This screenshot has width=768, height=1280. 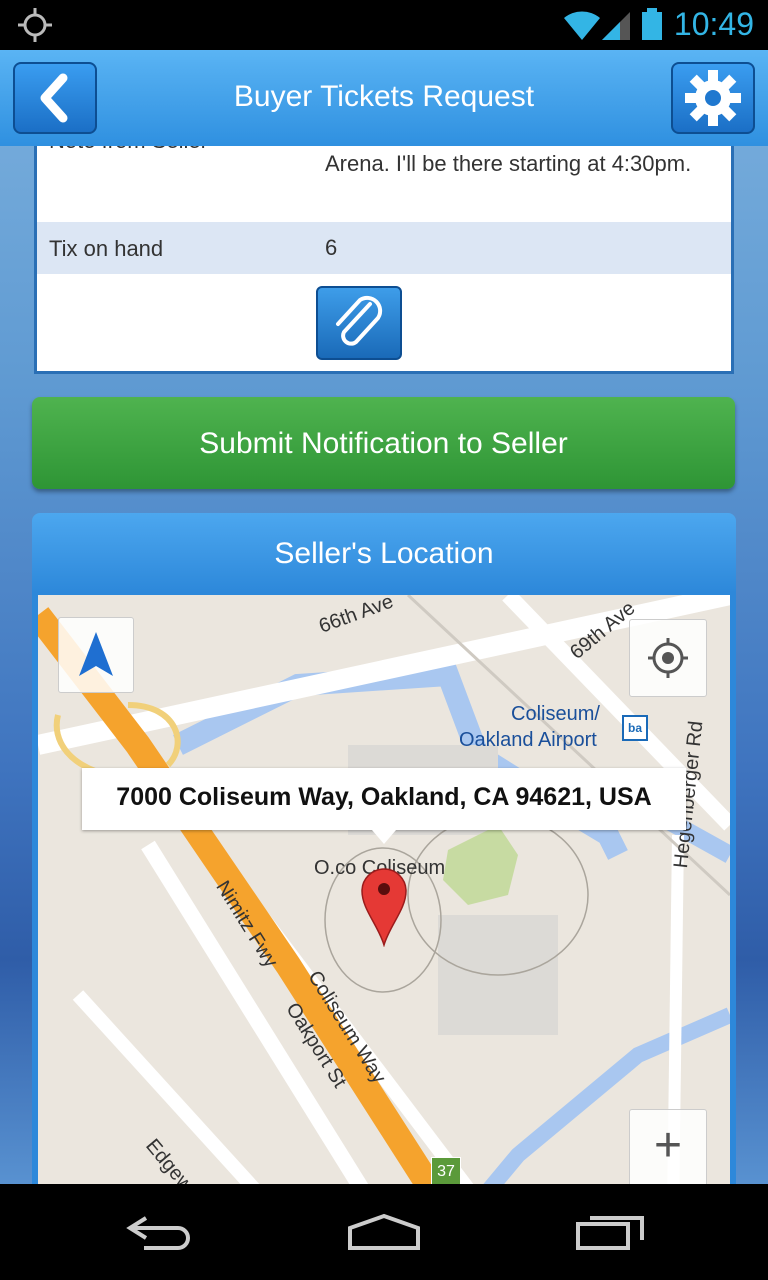 I want to click on compass-button, so click(x=96, y=655).